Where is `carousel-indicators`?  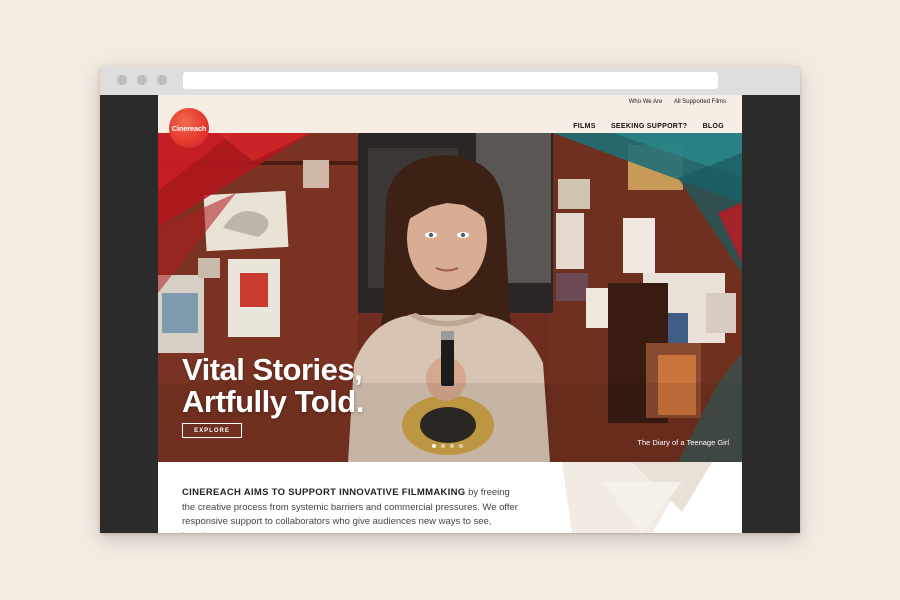 carousel-indicators is located at coordinates (450, 444).